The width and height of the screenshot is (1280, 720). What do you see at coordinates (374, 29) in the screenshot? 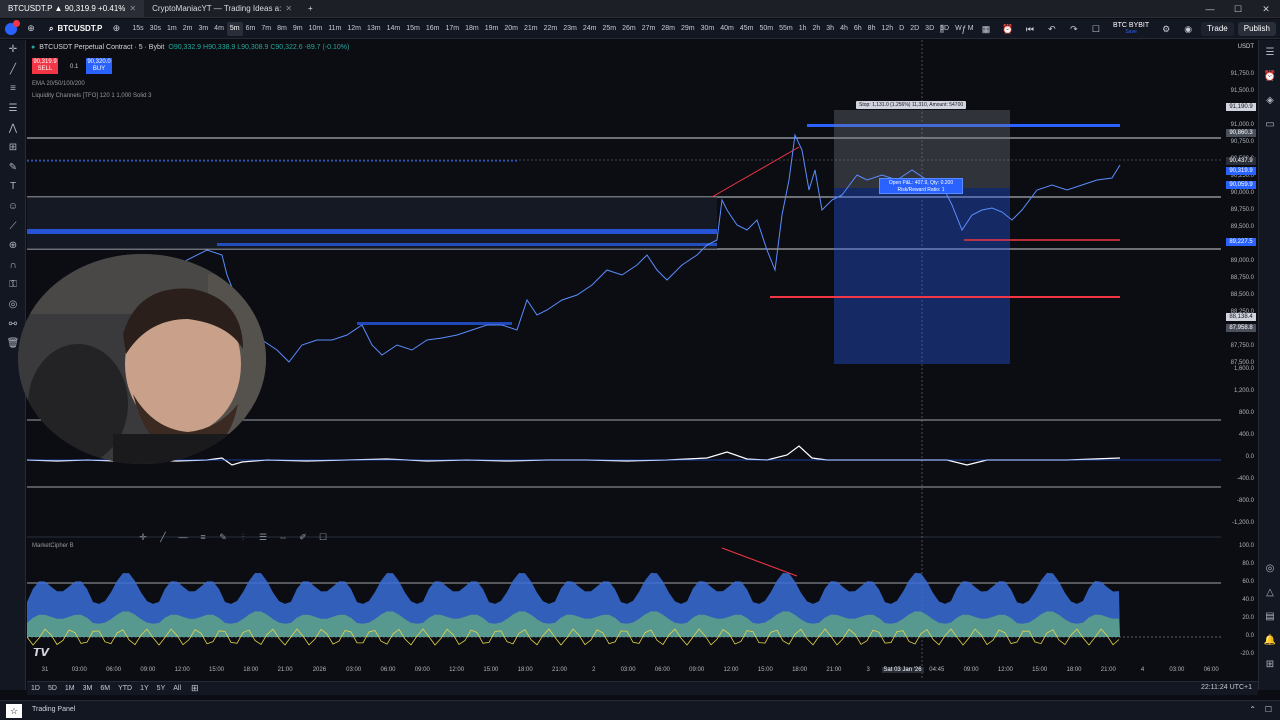
I see `timeframe-13m: 13m` at bounding box center [374, 29].